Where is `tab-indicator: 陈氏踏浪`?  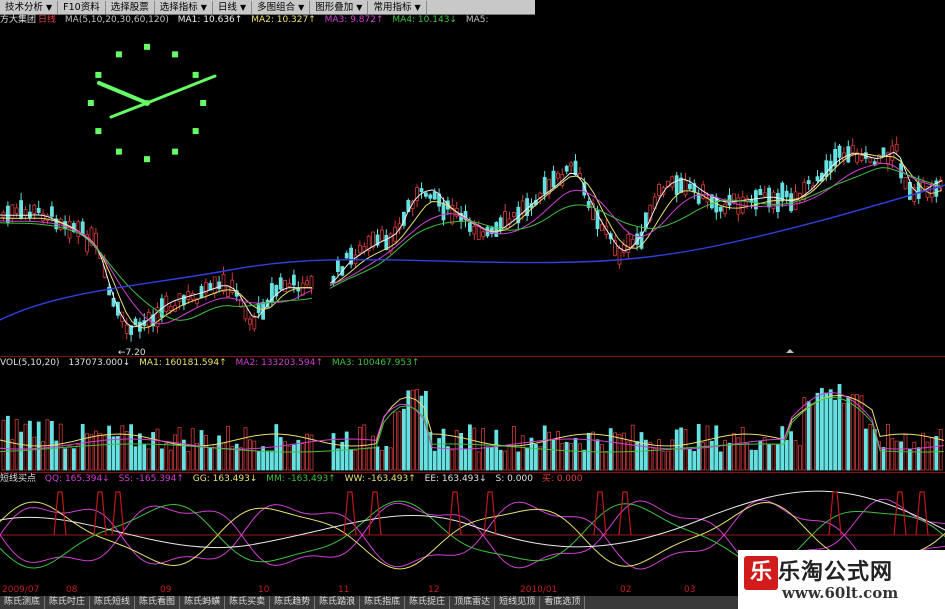
tab-indicator: 陈氏踏浪 is located at coordinates (338, 602).